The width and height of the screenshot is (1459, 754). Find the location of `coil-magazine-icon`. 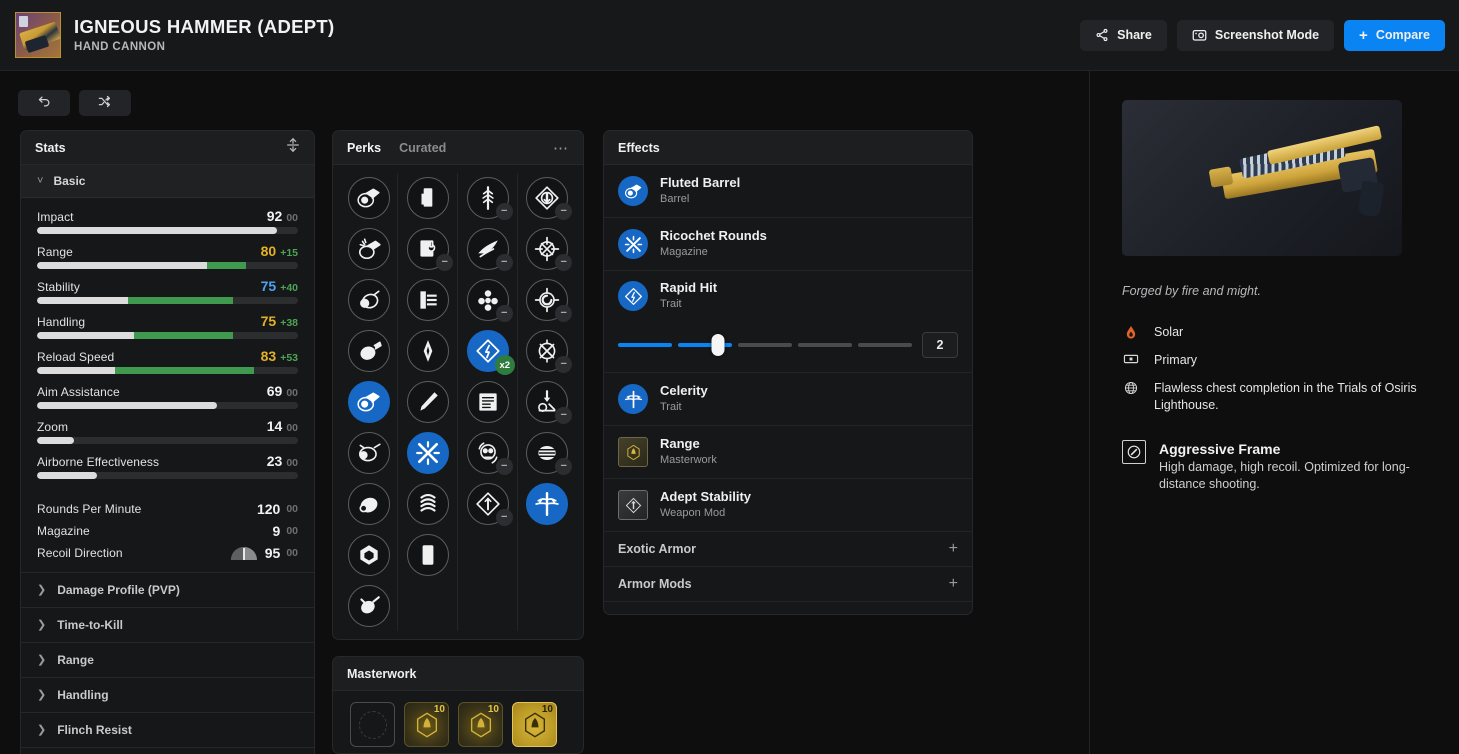

coil-magazine-icon is located at coordinates (428, 504).